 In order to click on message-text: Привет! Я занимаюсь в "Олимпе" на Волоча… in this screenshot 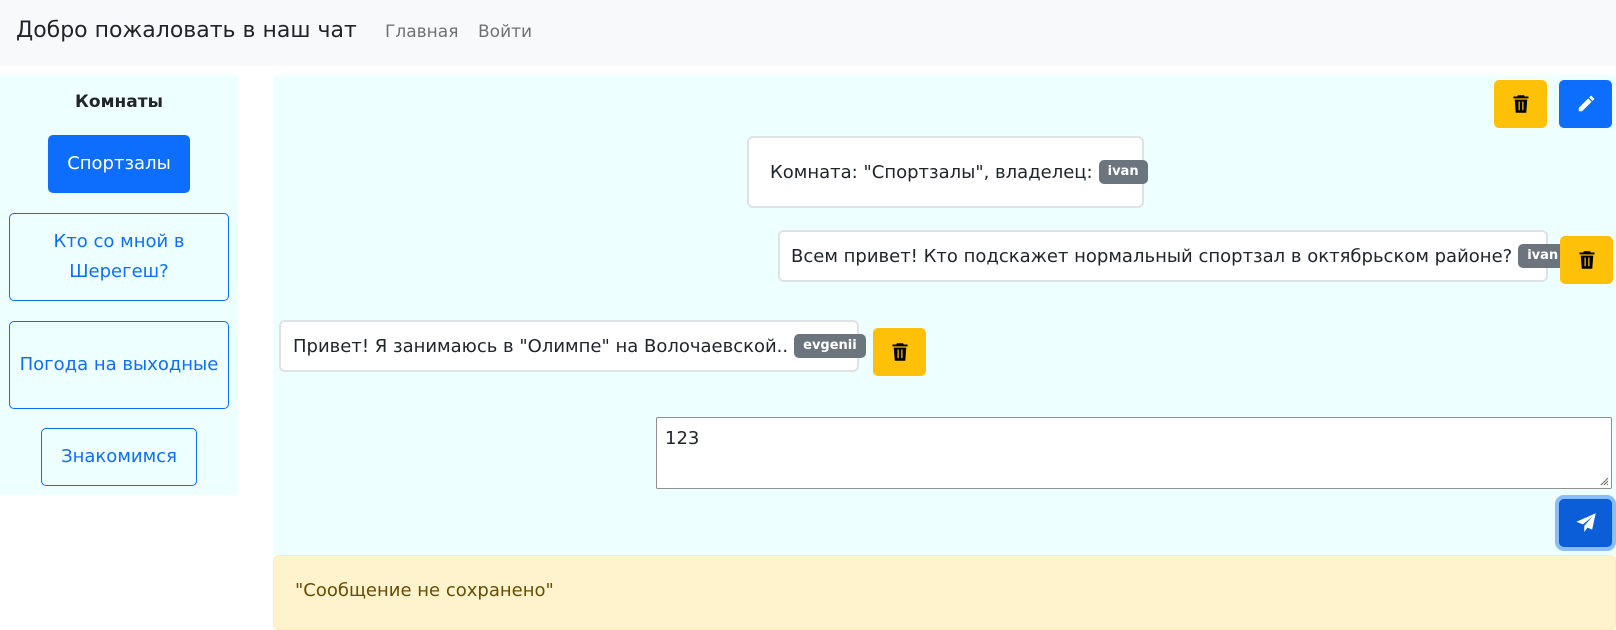, I will do `click(541, 346)`.